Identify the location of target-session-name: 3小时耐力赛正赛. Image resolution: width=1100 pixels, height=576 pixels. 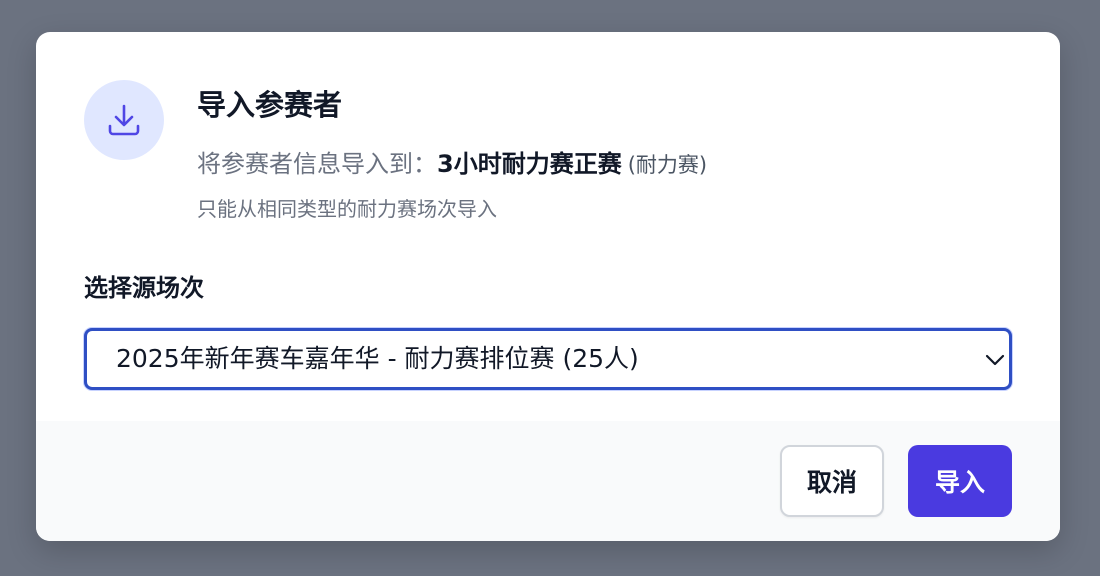
(529, 164).